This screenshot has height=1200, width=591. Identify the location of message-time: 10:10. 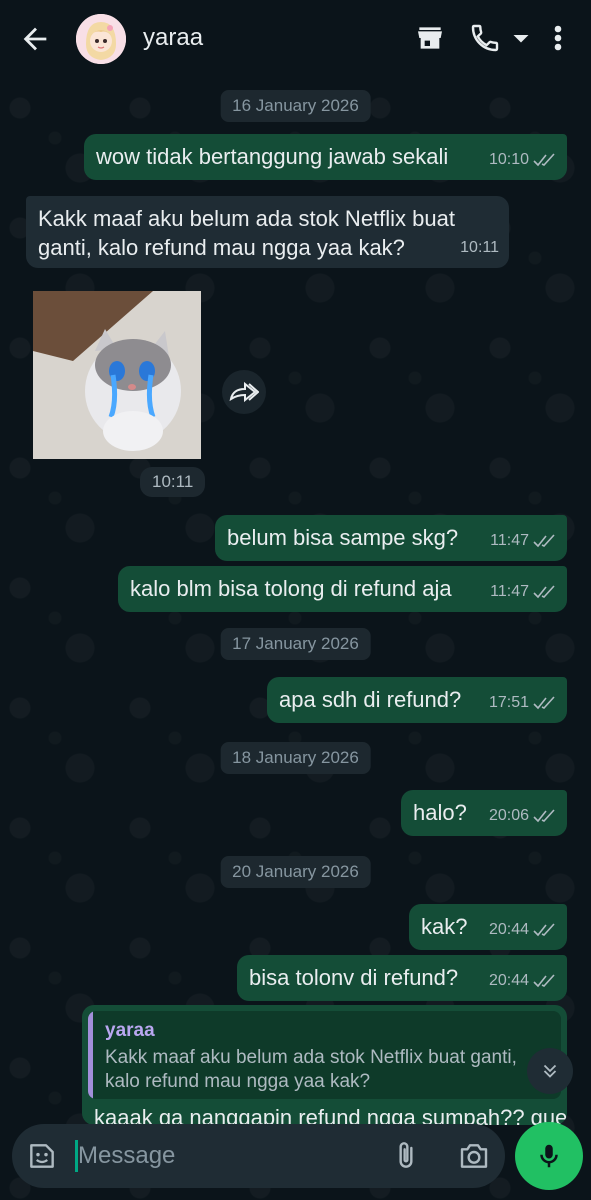
(508, 159).